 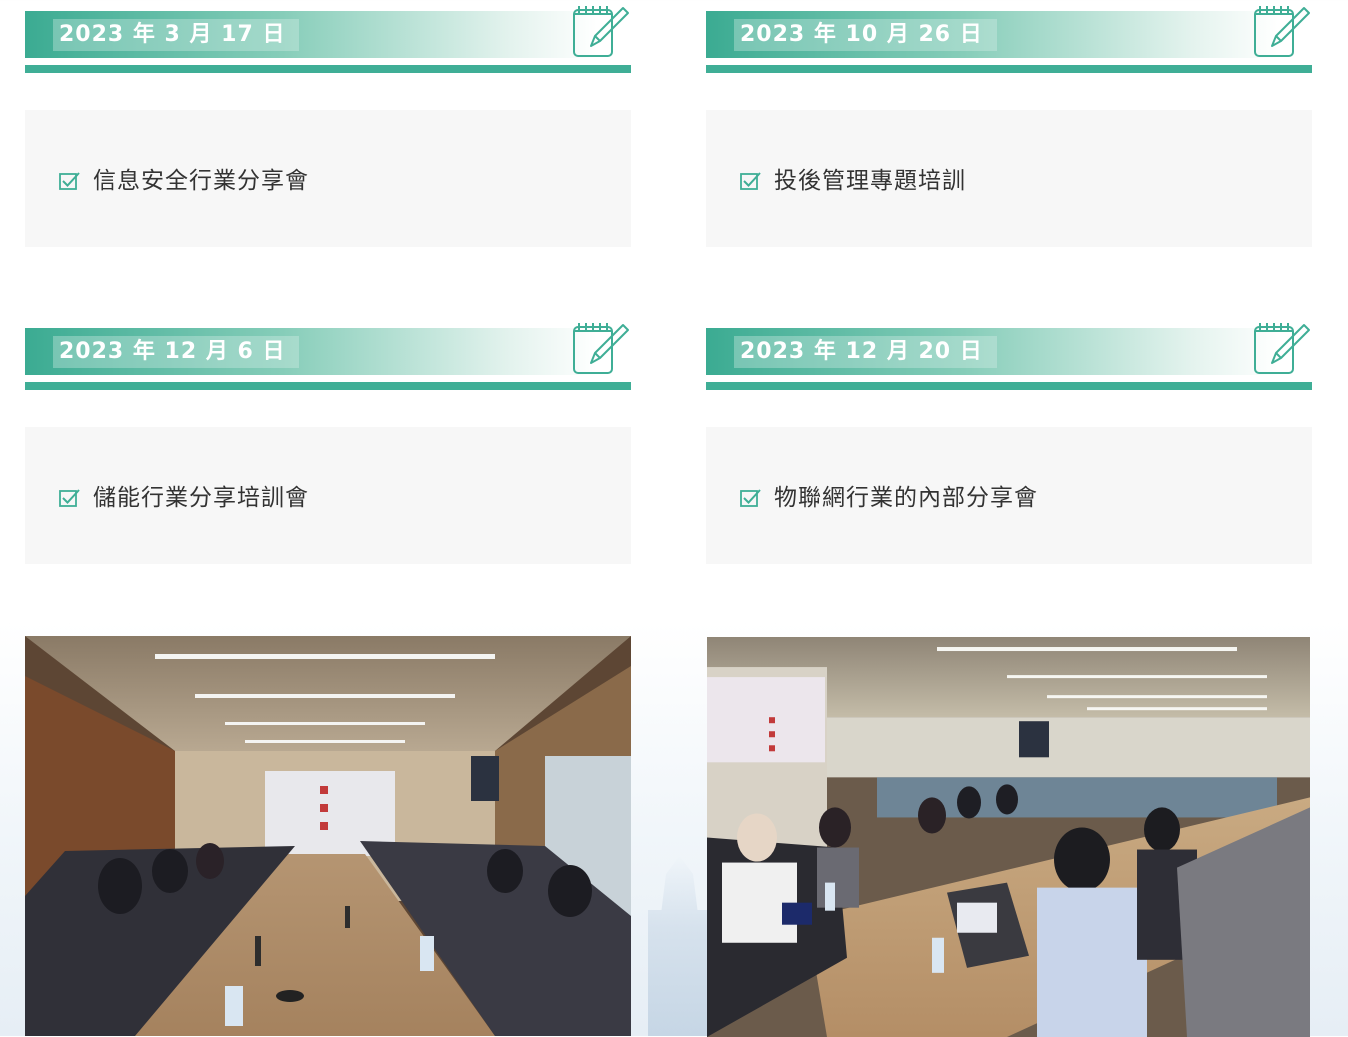 I want to click on date-header: 2023 年 12 月 20 日, so click(x=1009, y=353).